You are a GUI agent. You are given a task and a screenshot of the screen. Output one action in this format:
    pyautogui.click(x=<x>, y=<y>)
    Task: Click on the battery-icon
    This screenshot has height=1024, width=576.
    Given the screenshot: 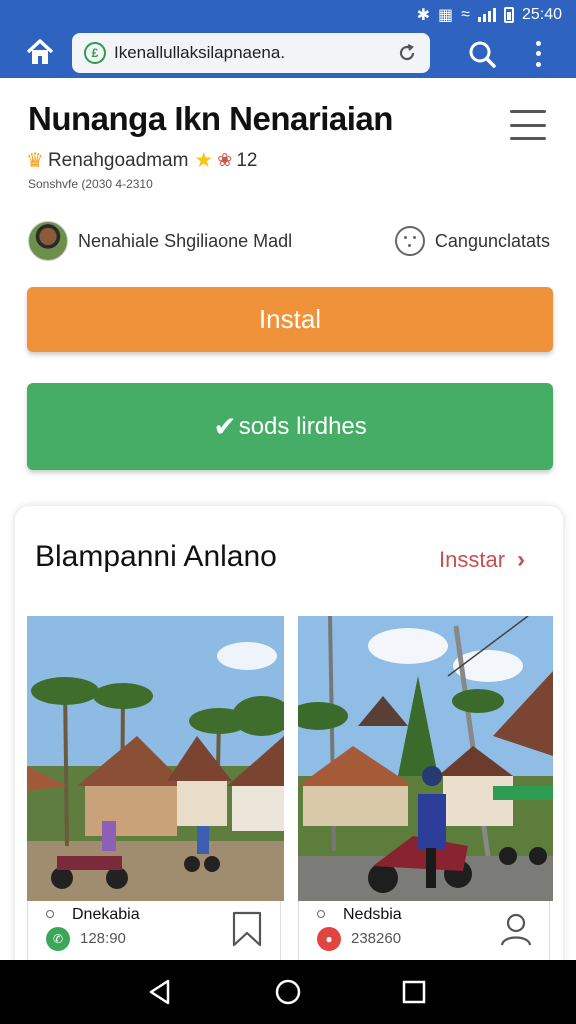 What is the action you would take?
    pyautogui.click(x=508, y=15)
    